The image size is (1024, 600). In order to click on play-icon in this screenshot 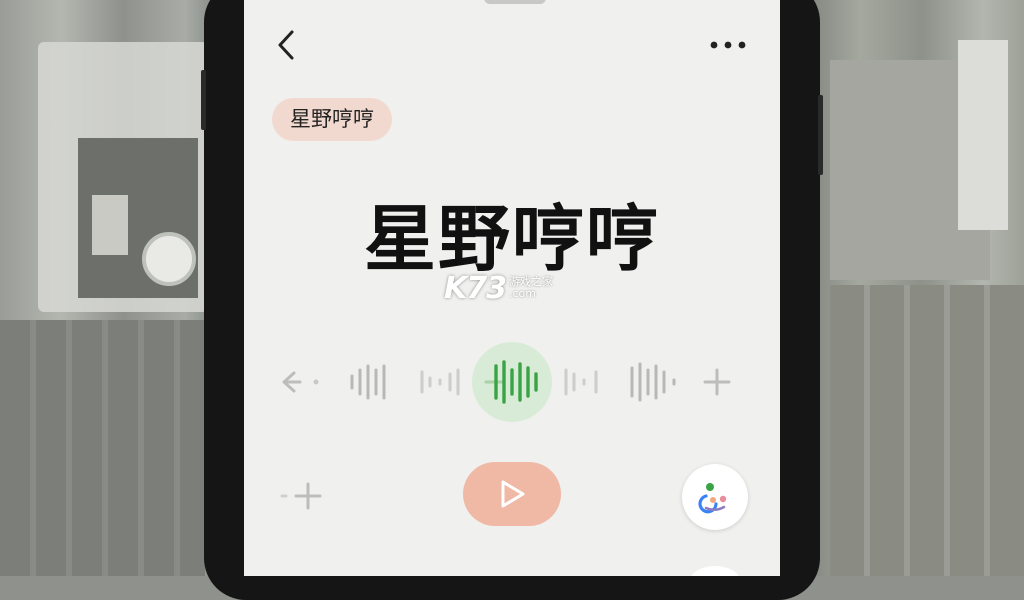, I will do `click(513, 494)`.